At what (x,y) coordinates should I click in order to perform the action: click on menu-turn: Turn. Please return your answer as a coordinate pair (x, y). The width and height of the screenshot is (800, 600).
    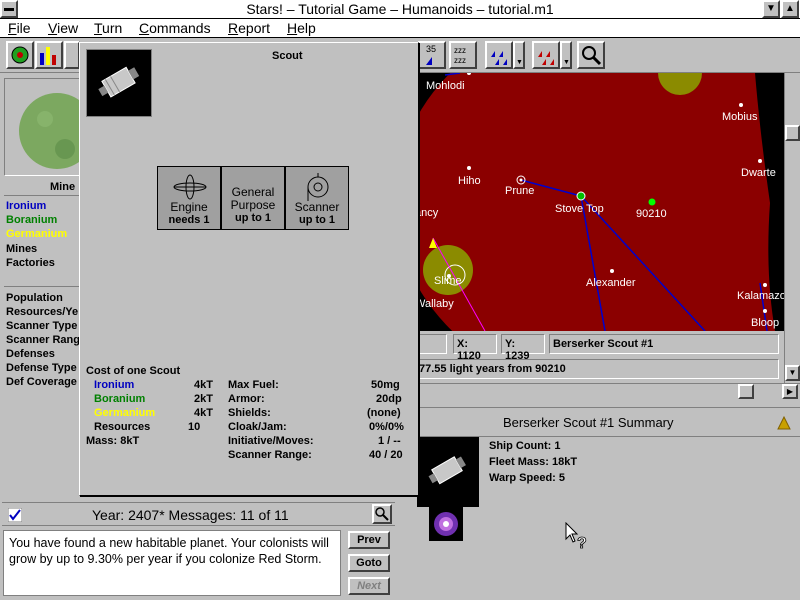
    Looking at the image, I should click on (108, 28).